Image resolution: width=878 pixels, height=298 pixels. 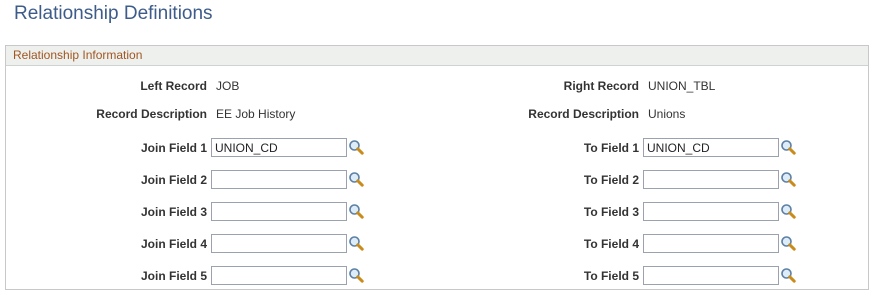 I want to click on to-field-5-label: To Field 5, so click(x=611, y=276).